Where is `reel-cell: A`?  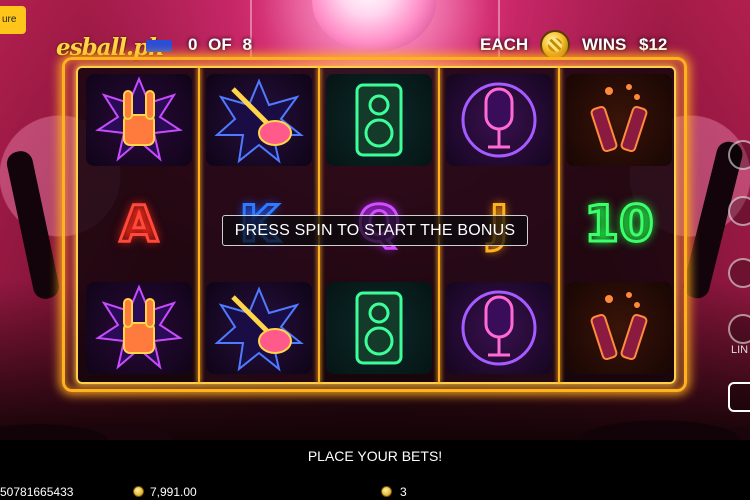
reel-cell: A is located at coordinates (139, 224).